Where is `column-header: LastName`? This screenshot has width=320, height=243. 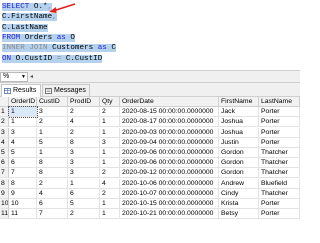
column-header: LastName is located at coordinates (279, 102).